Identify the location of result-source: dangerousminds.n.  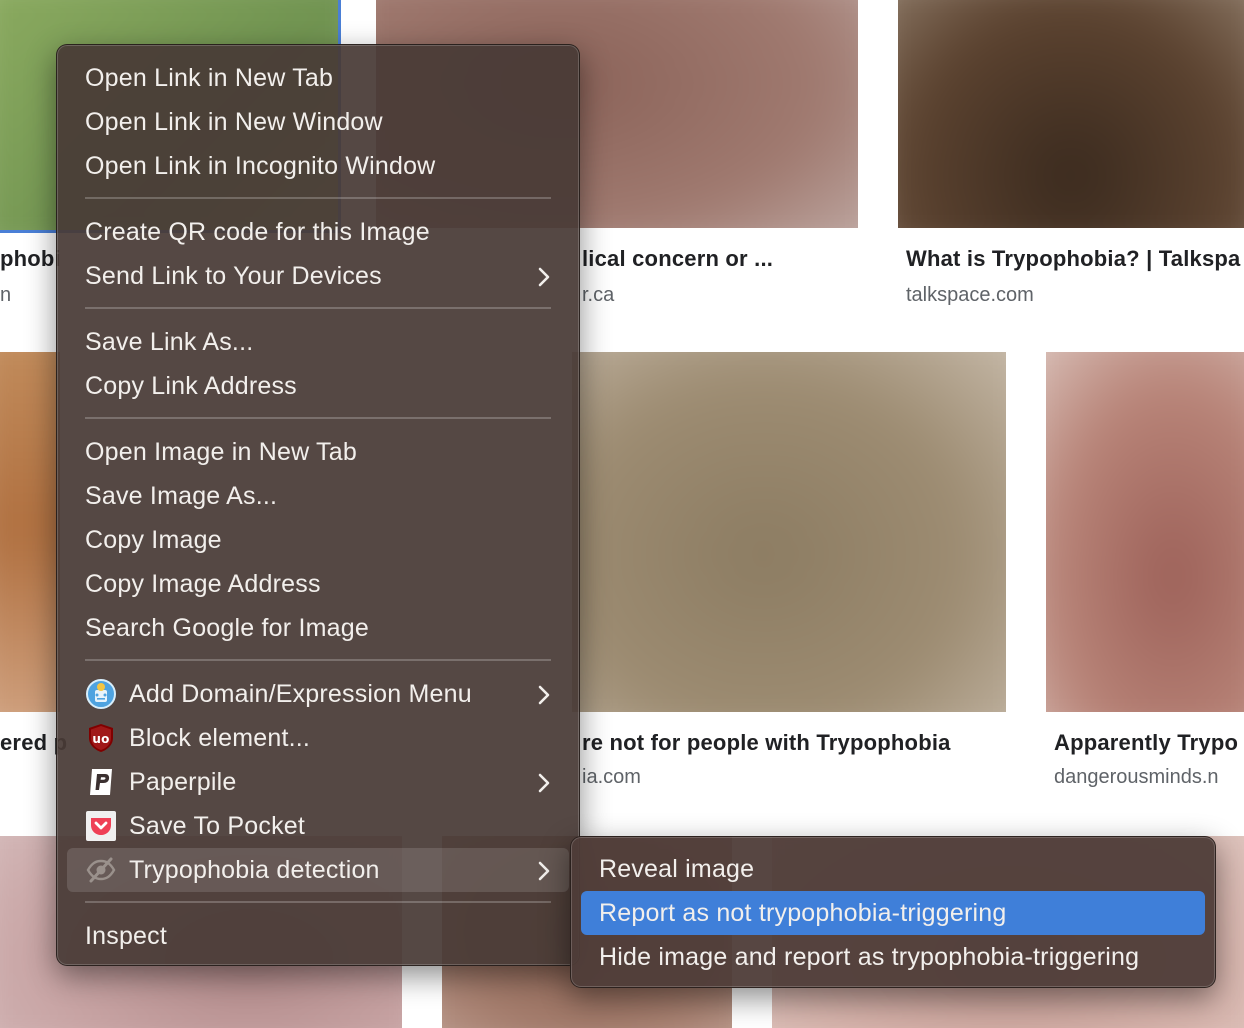
(1136, 777).